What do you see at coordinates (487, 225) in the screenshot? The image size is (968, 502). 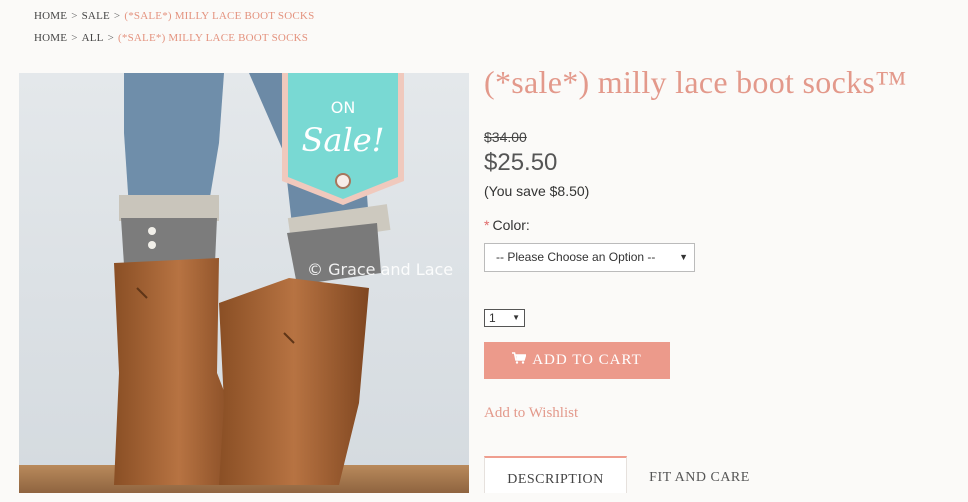 I see `required-mark: *` at bounding box center [487, 225].